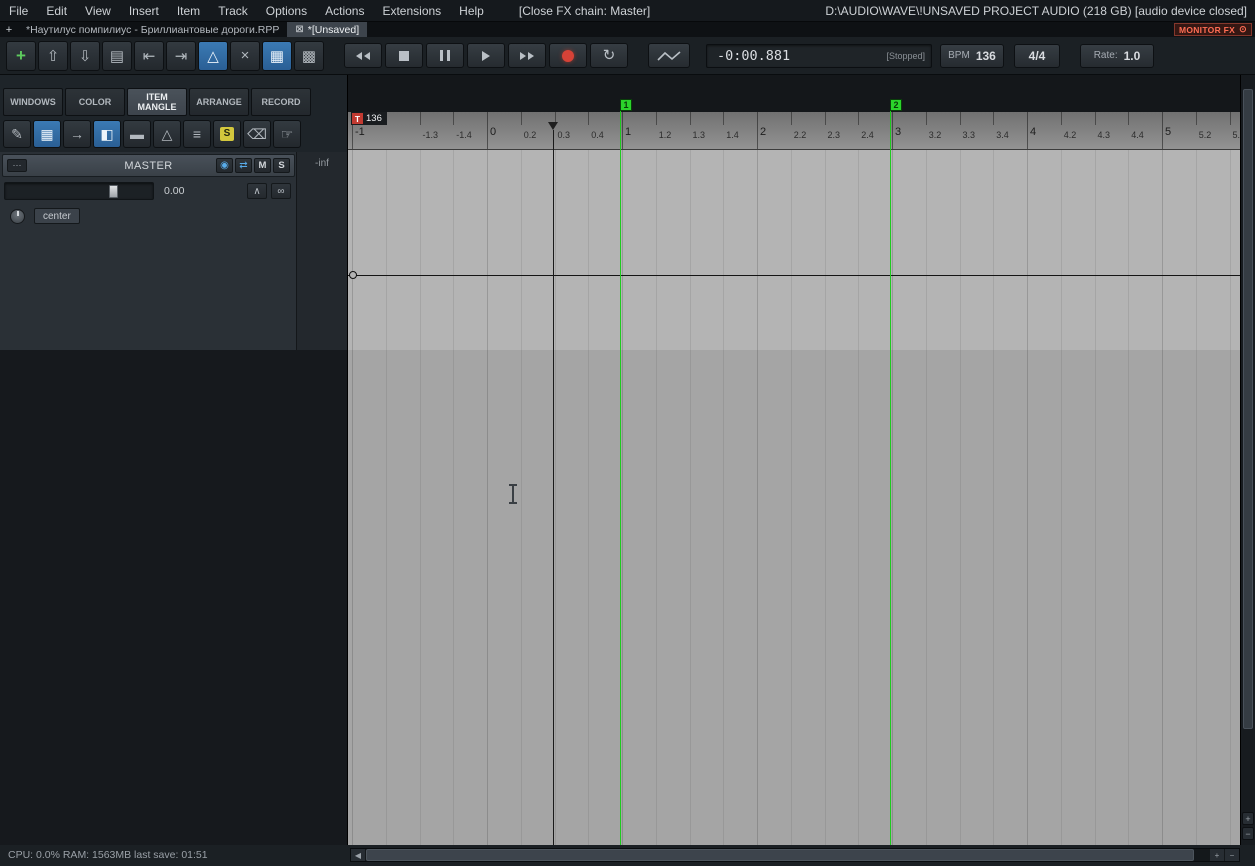 The height and width of the screenshot is (866, 1255). Describe the element at coordinates (243, 165) in the screenshot. I see `master-io-button: ⇄` at that location.